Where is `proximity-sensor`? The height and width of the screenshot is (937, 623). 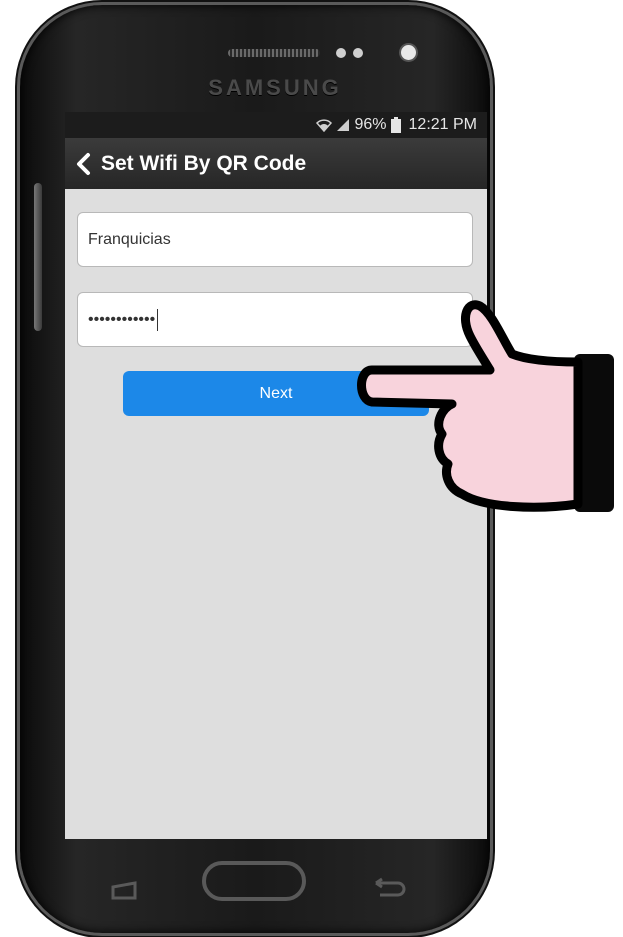 proximity-sensor is located at coordinates (341, 53).